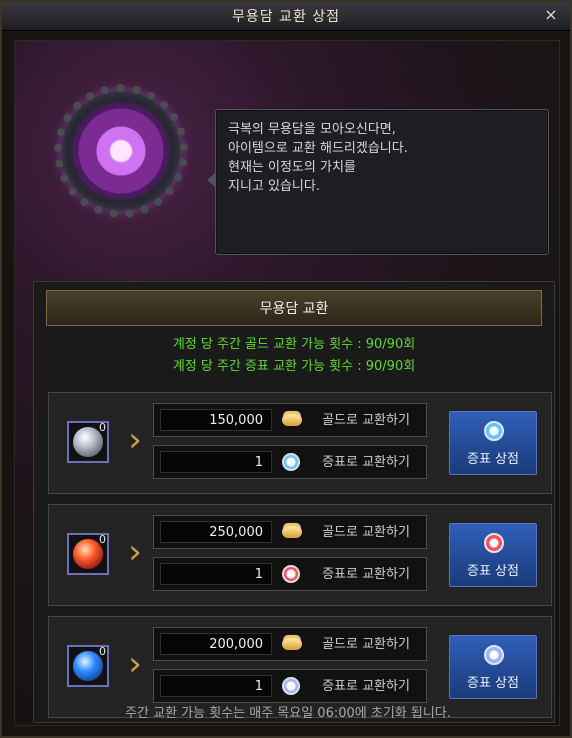  Describe the element at coordinates (294, 366) in the screenshot. I see `token-limit-text: 계정 당 주간 증표 교환 가능 횟수 : 90/90회` at that location.